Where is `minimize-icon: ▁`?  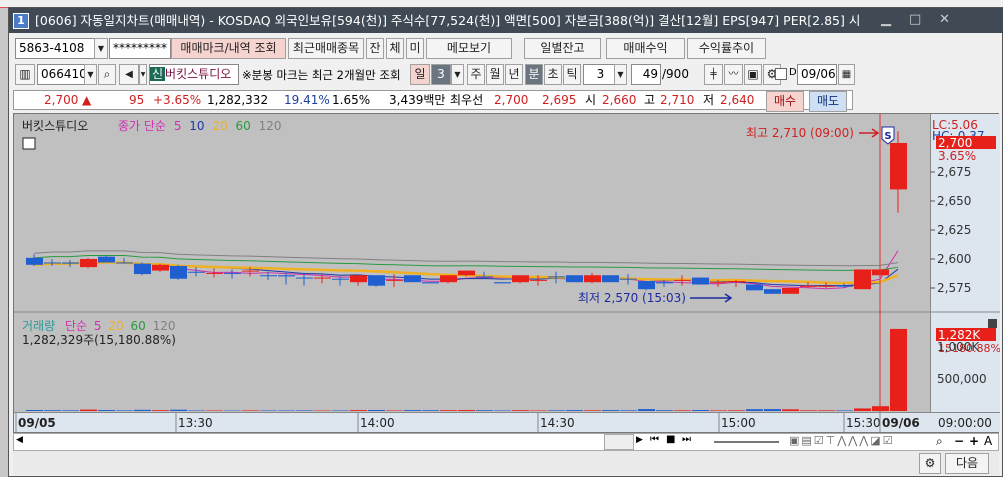
minimize-icon: ▁ is located at coordinates (886, 19).